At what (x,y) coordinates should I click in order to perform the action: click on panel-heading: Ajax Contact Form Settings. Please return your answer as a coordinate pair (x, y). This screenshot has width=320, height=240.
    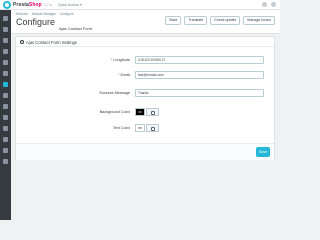
    Looking at the image, I should click on (145, 42).